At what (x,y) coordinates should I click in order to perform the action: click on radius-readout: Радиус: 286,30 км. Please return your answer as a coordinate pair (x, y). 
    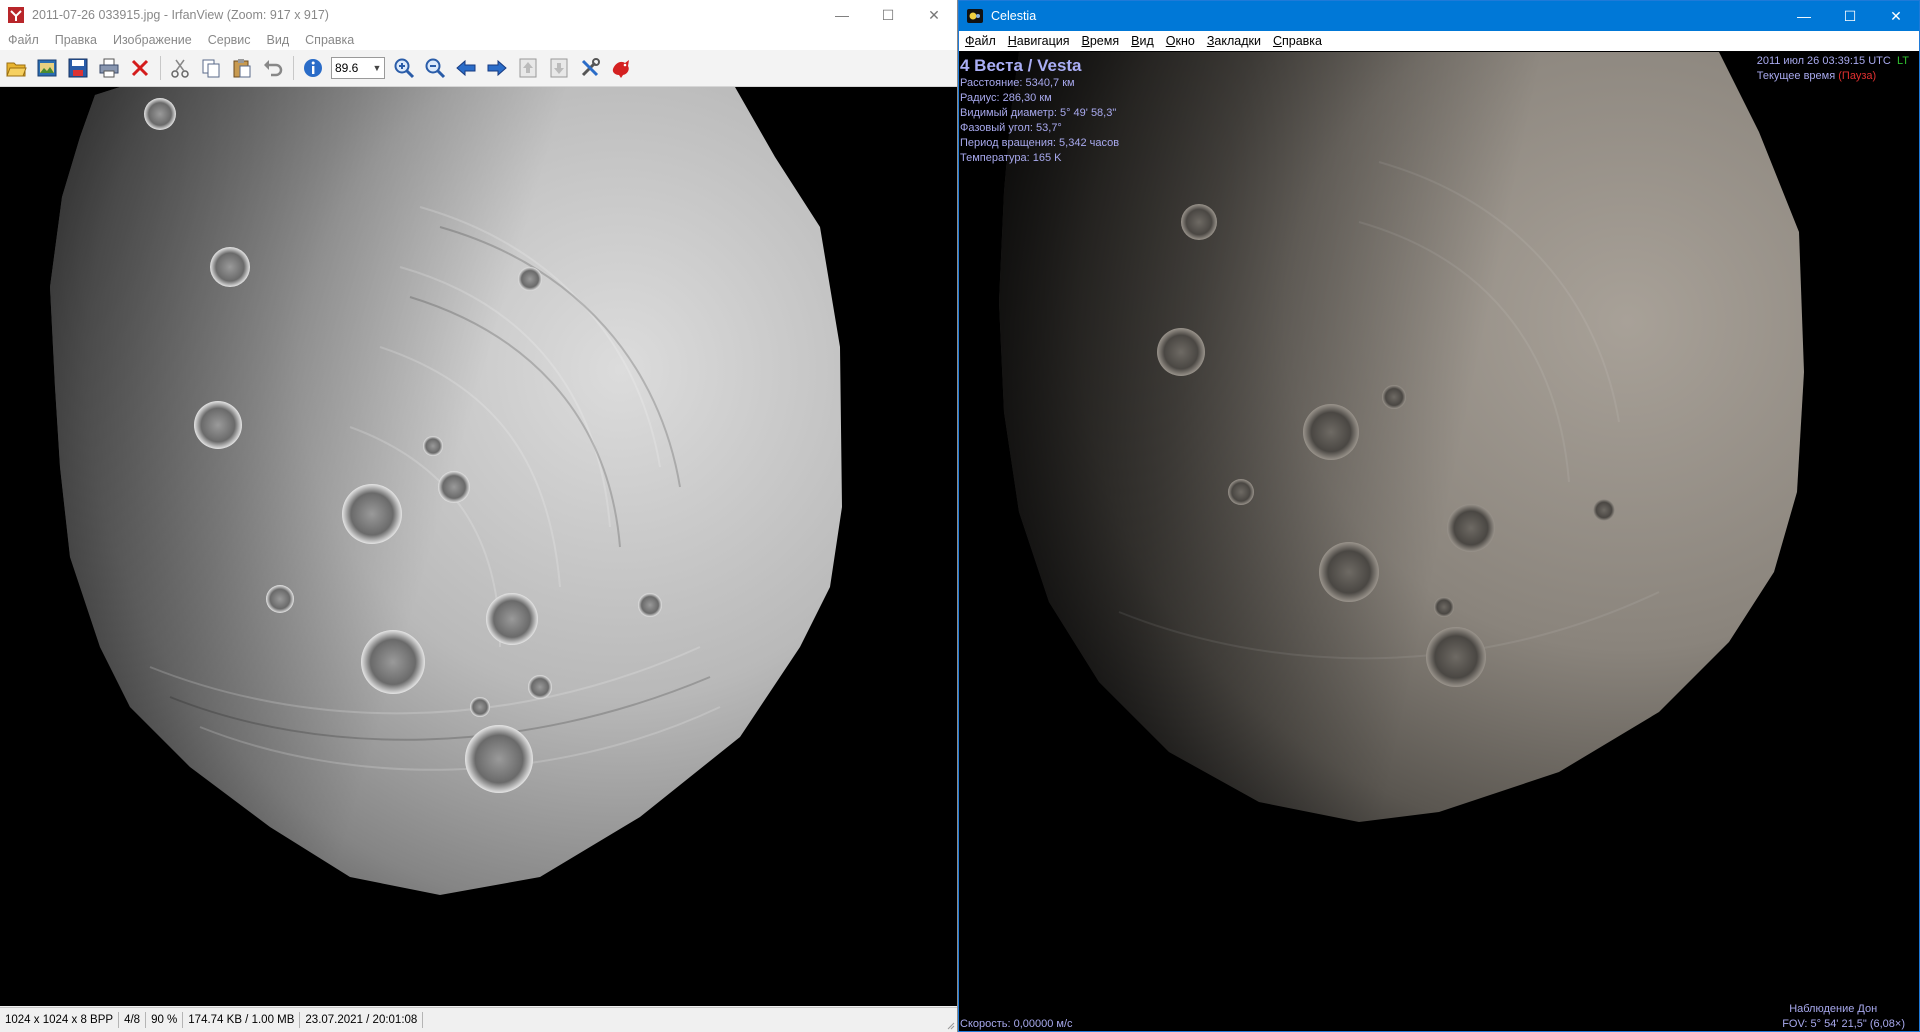
    Looking at the image, I should click on (1006, 98).